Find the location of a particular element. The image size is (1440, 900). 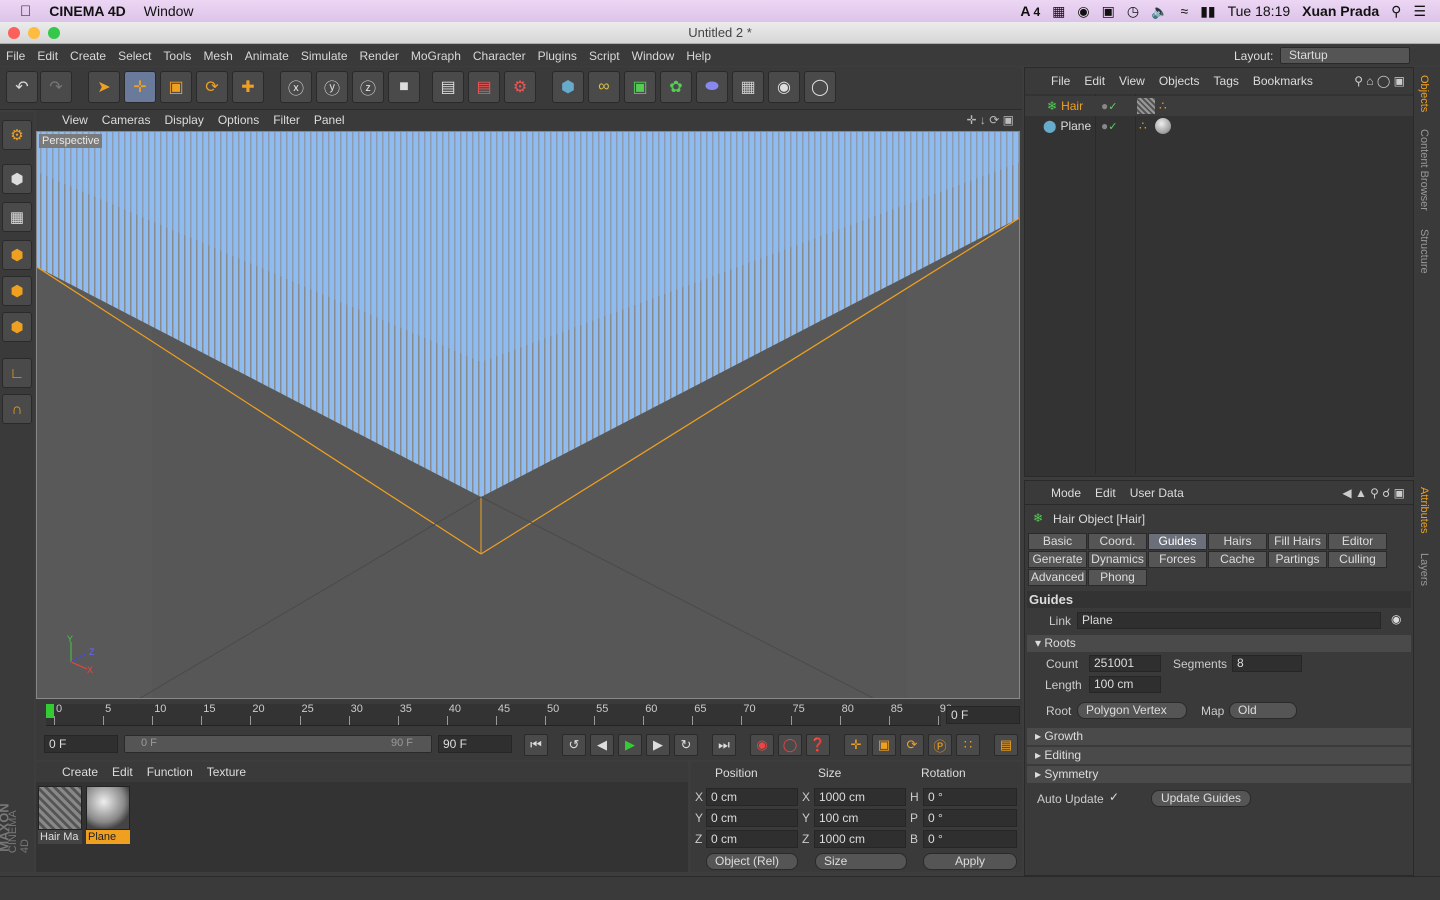

timeline-window-icon: ▤ is located at coordinates (1006, 745).